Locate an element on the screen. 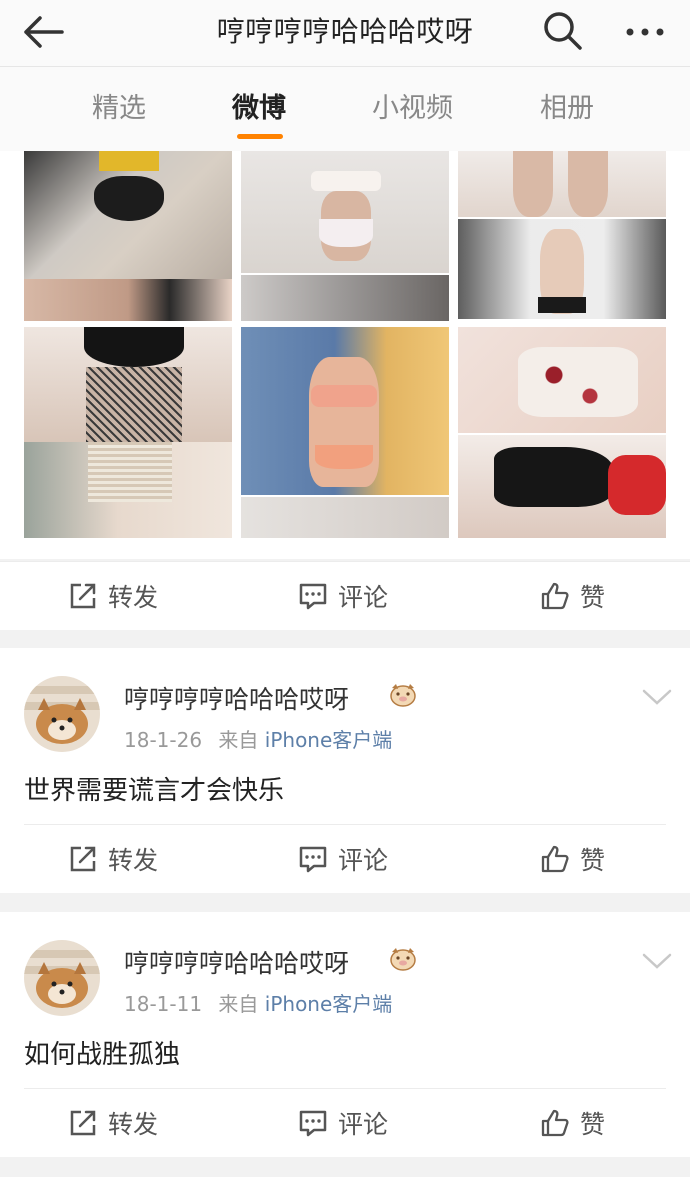  page-title: 哼哼哼哼哈哈哈哎呀 is located at coordinates (345, 31).